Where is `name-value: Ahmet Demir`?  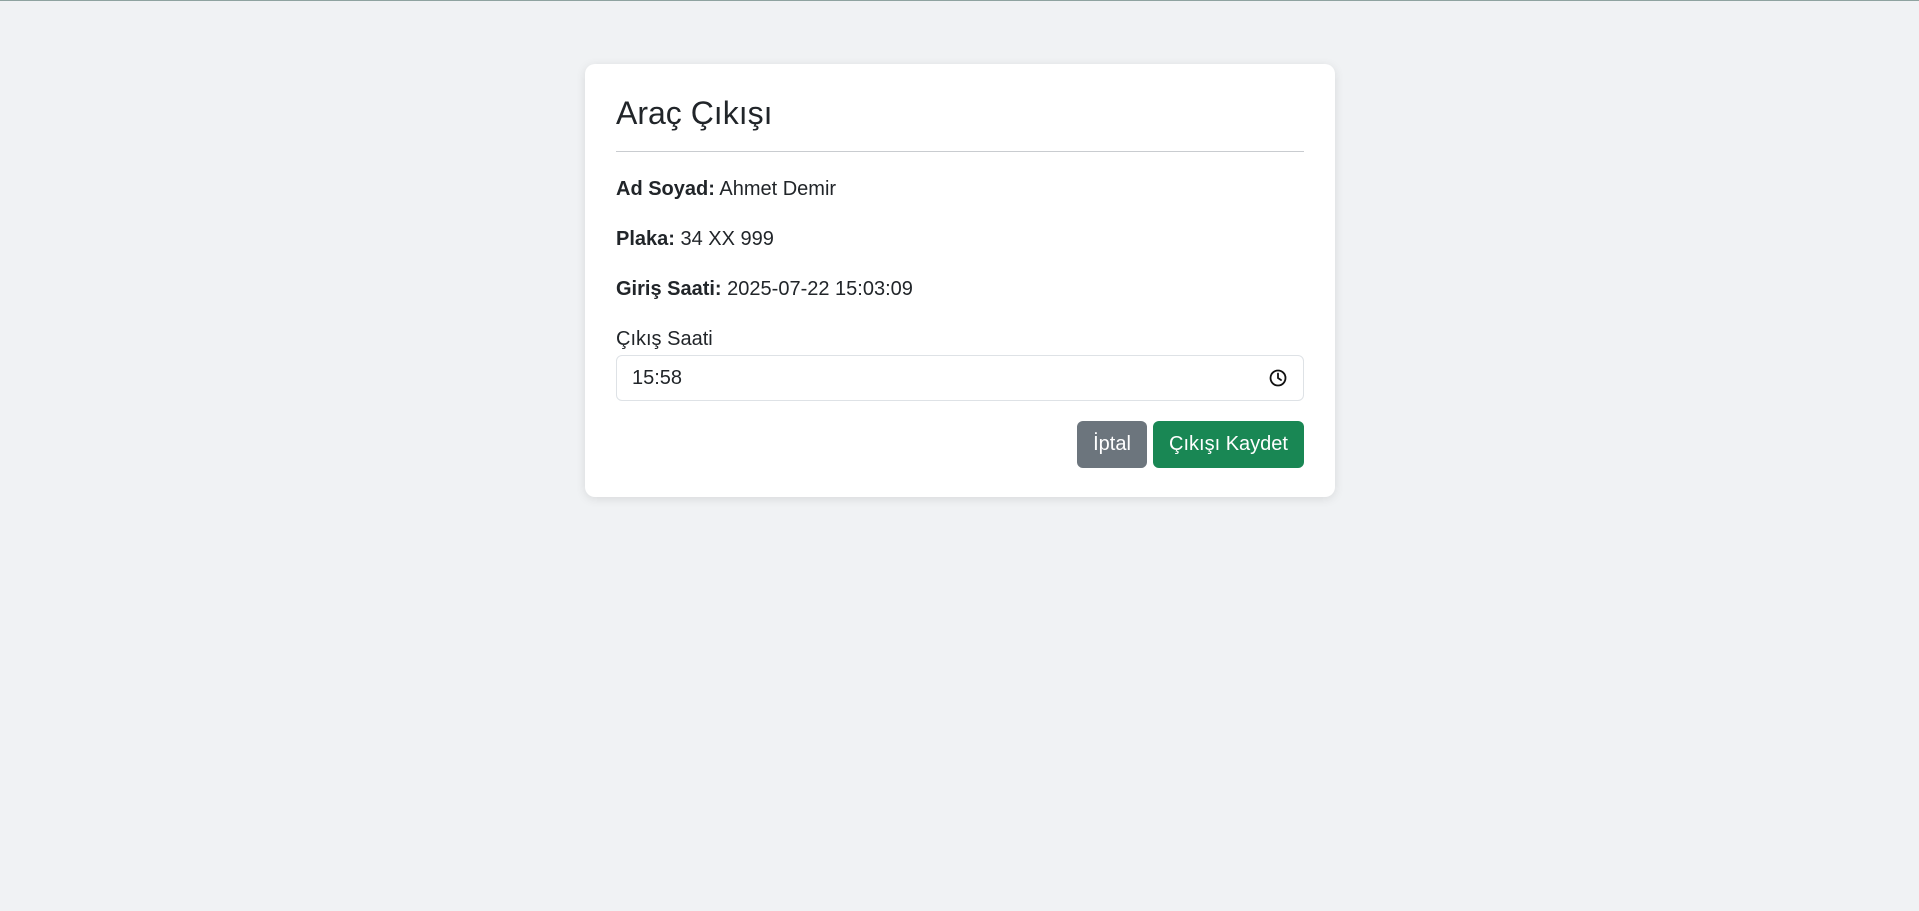 name-value: Ahmet Demir is located at coordinates (778, 189).